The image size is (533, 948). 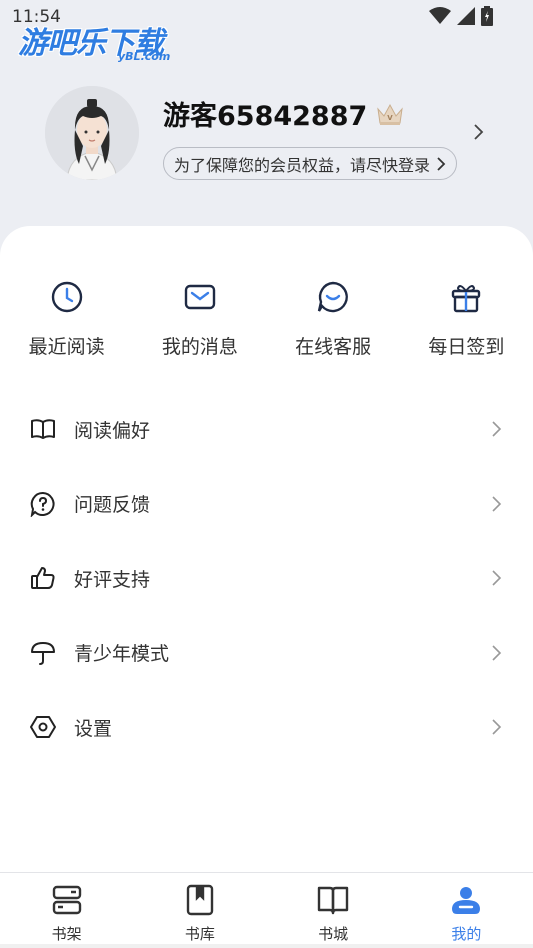 I want to click on shortcut-recent-reading: 最近阅读, so click(x=66, y=319).